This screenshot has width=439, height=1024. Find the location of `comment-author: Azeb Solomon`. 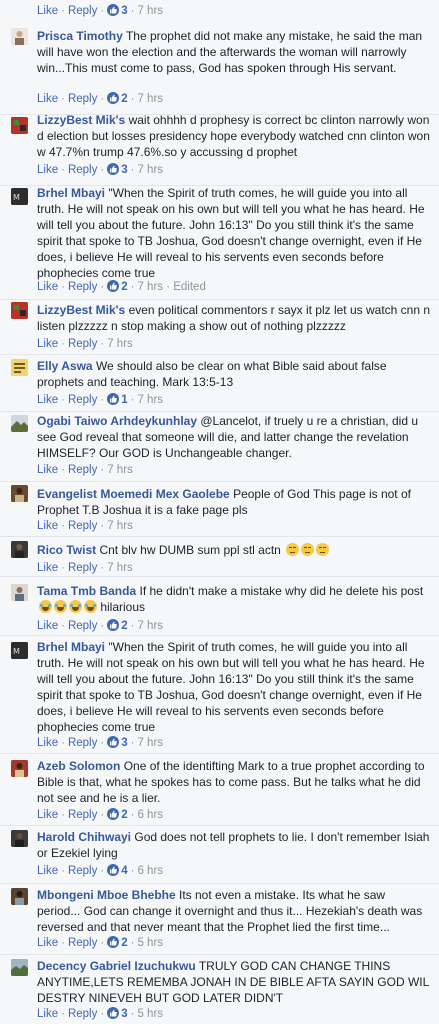

comment-author: Azeb Solomon is located at coordinates (78, 766).